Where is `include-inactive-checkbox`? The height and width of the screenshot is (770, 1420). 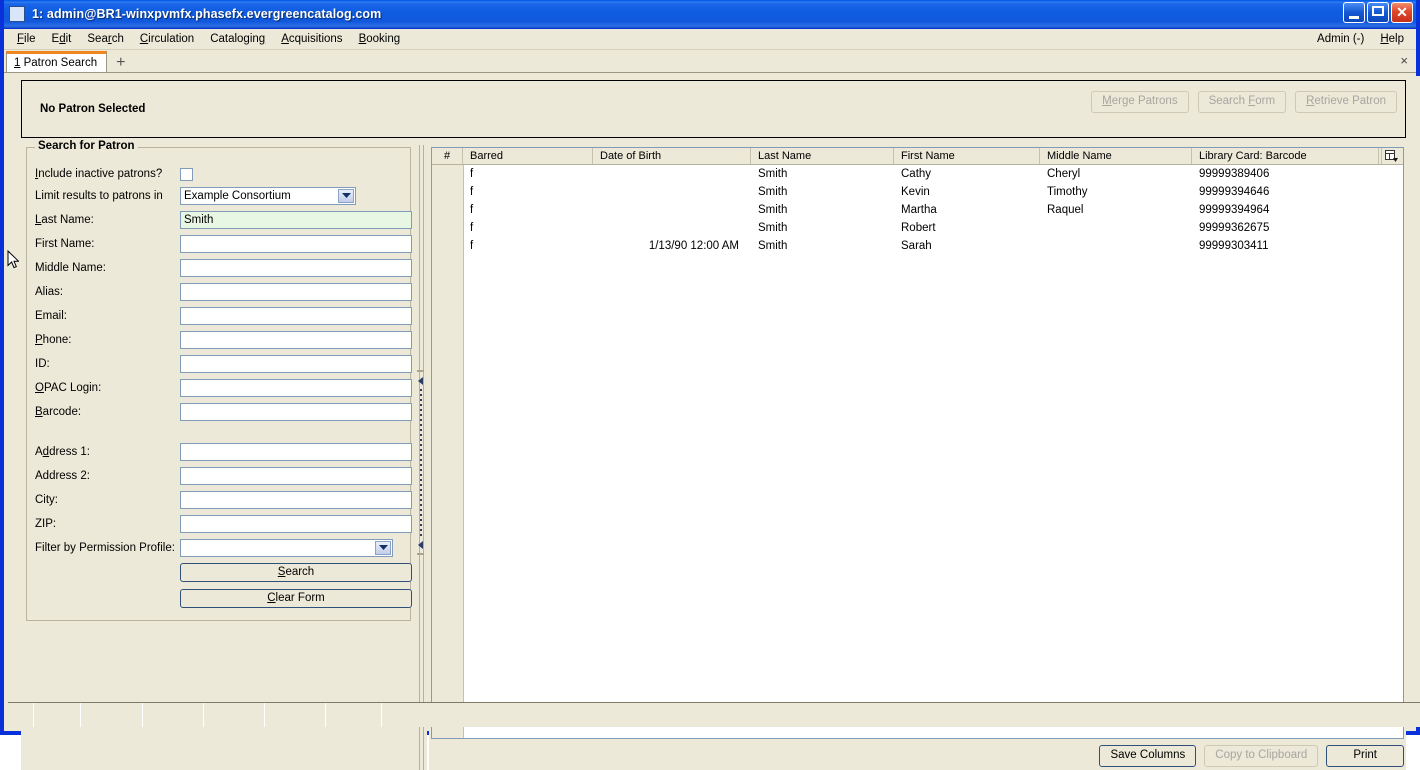 include-inactive-checkbox is located at coordinates (186, 174).